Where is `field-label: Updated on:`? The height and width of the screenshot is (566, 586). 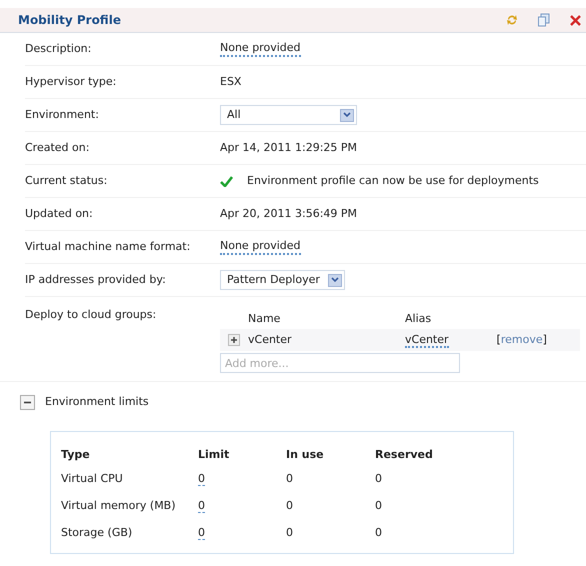
field-label: Updated on: is located at coordinates (59, 214).